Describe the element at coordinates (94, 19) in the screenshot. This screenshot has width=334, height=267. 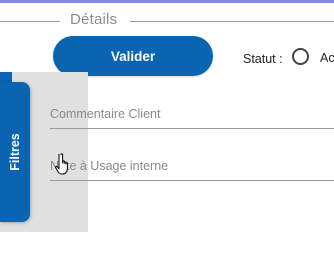
I see `section-title: Détails` at that location.